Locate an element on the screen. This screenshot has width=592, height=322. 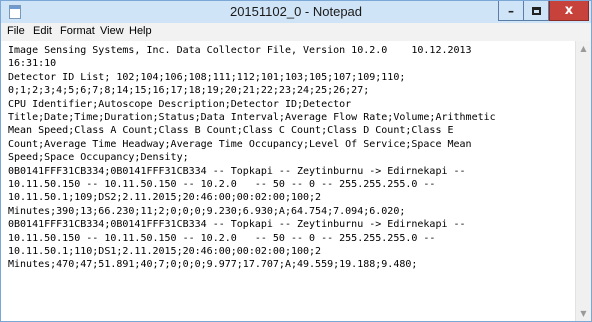
minimize-button: – is located at coordinates (511, 11).